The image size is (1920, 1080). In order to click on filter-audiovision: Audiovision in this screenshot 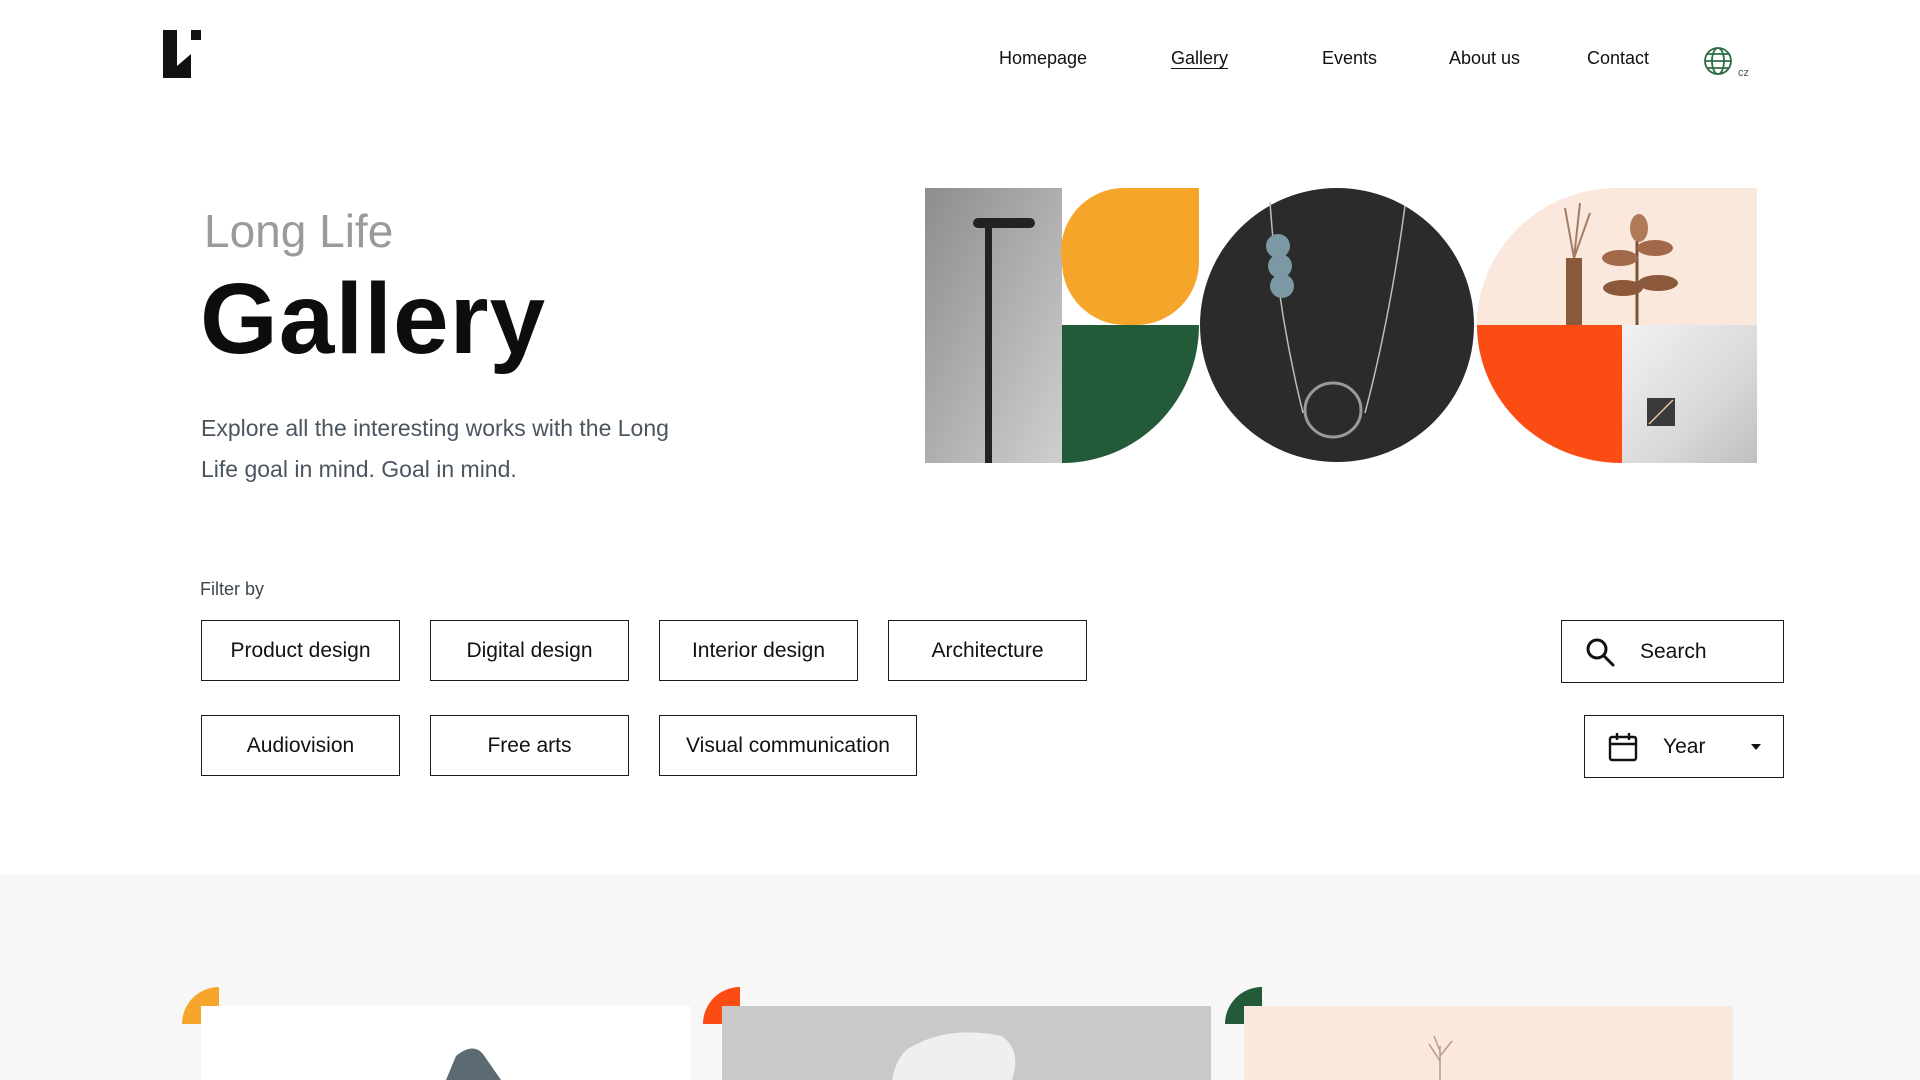, I will do `click(300, 745)`.